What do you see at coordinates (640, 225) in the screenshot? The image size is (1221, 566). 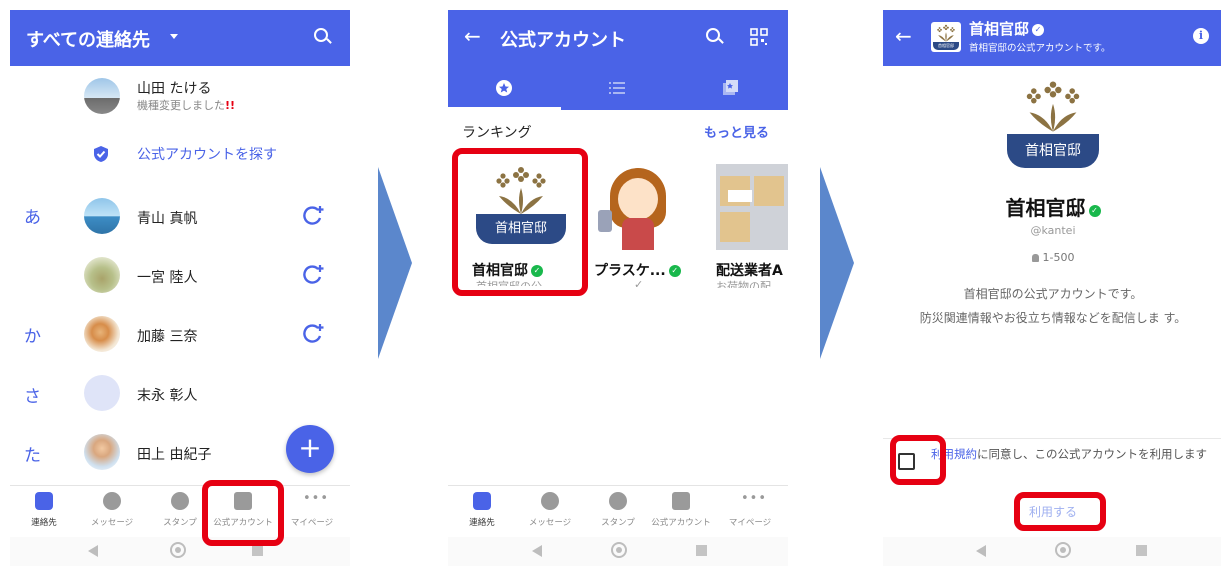 I see `ranking-card-plasuke: プラスケ... ✓ ✓` at bounding box center [640, 225].